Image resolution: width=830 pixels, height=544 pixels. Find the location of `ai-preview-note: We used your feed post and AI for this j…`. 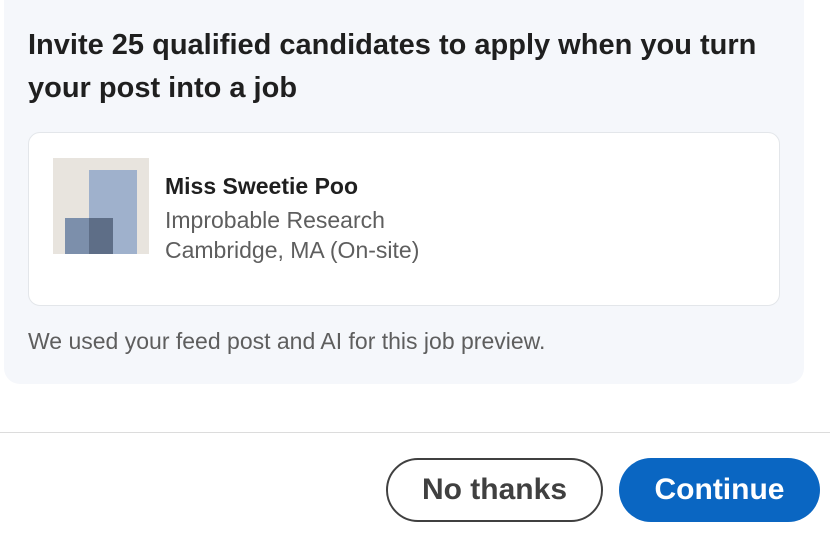

ai-preview-note: We used your feed post and AI for this j… is located at coordinates (287, 341).